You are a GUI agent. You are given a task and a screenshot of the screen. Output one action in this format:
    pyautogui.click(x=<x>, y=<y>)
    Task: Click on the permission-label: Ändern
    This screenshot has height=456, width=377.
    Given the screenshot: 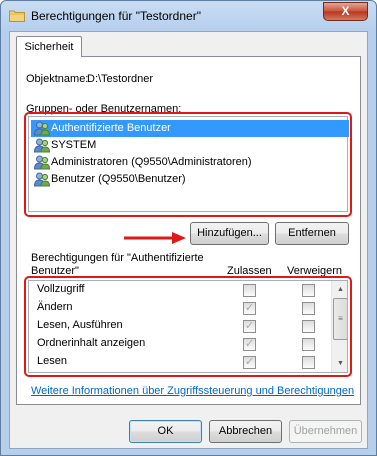 What is the action you would take?
    pyautogui.click(x=55, y=307)
    